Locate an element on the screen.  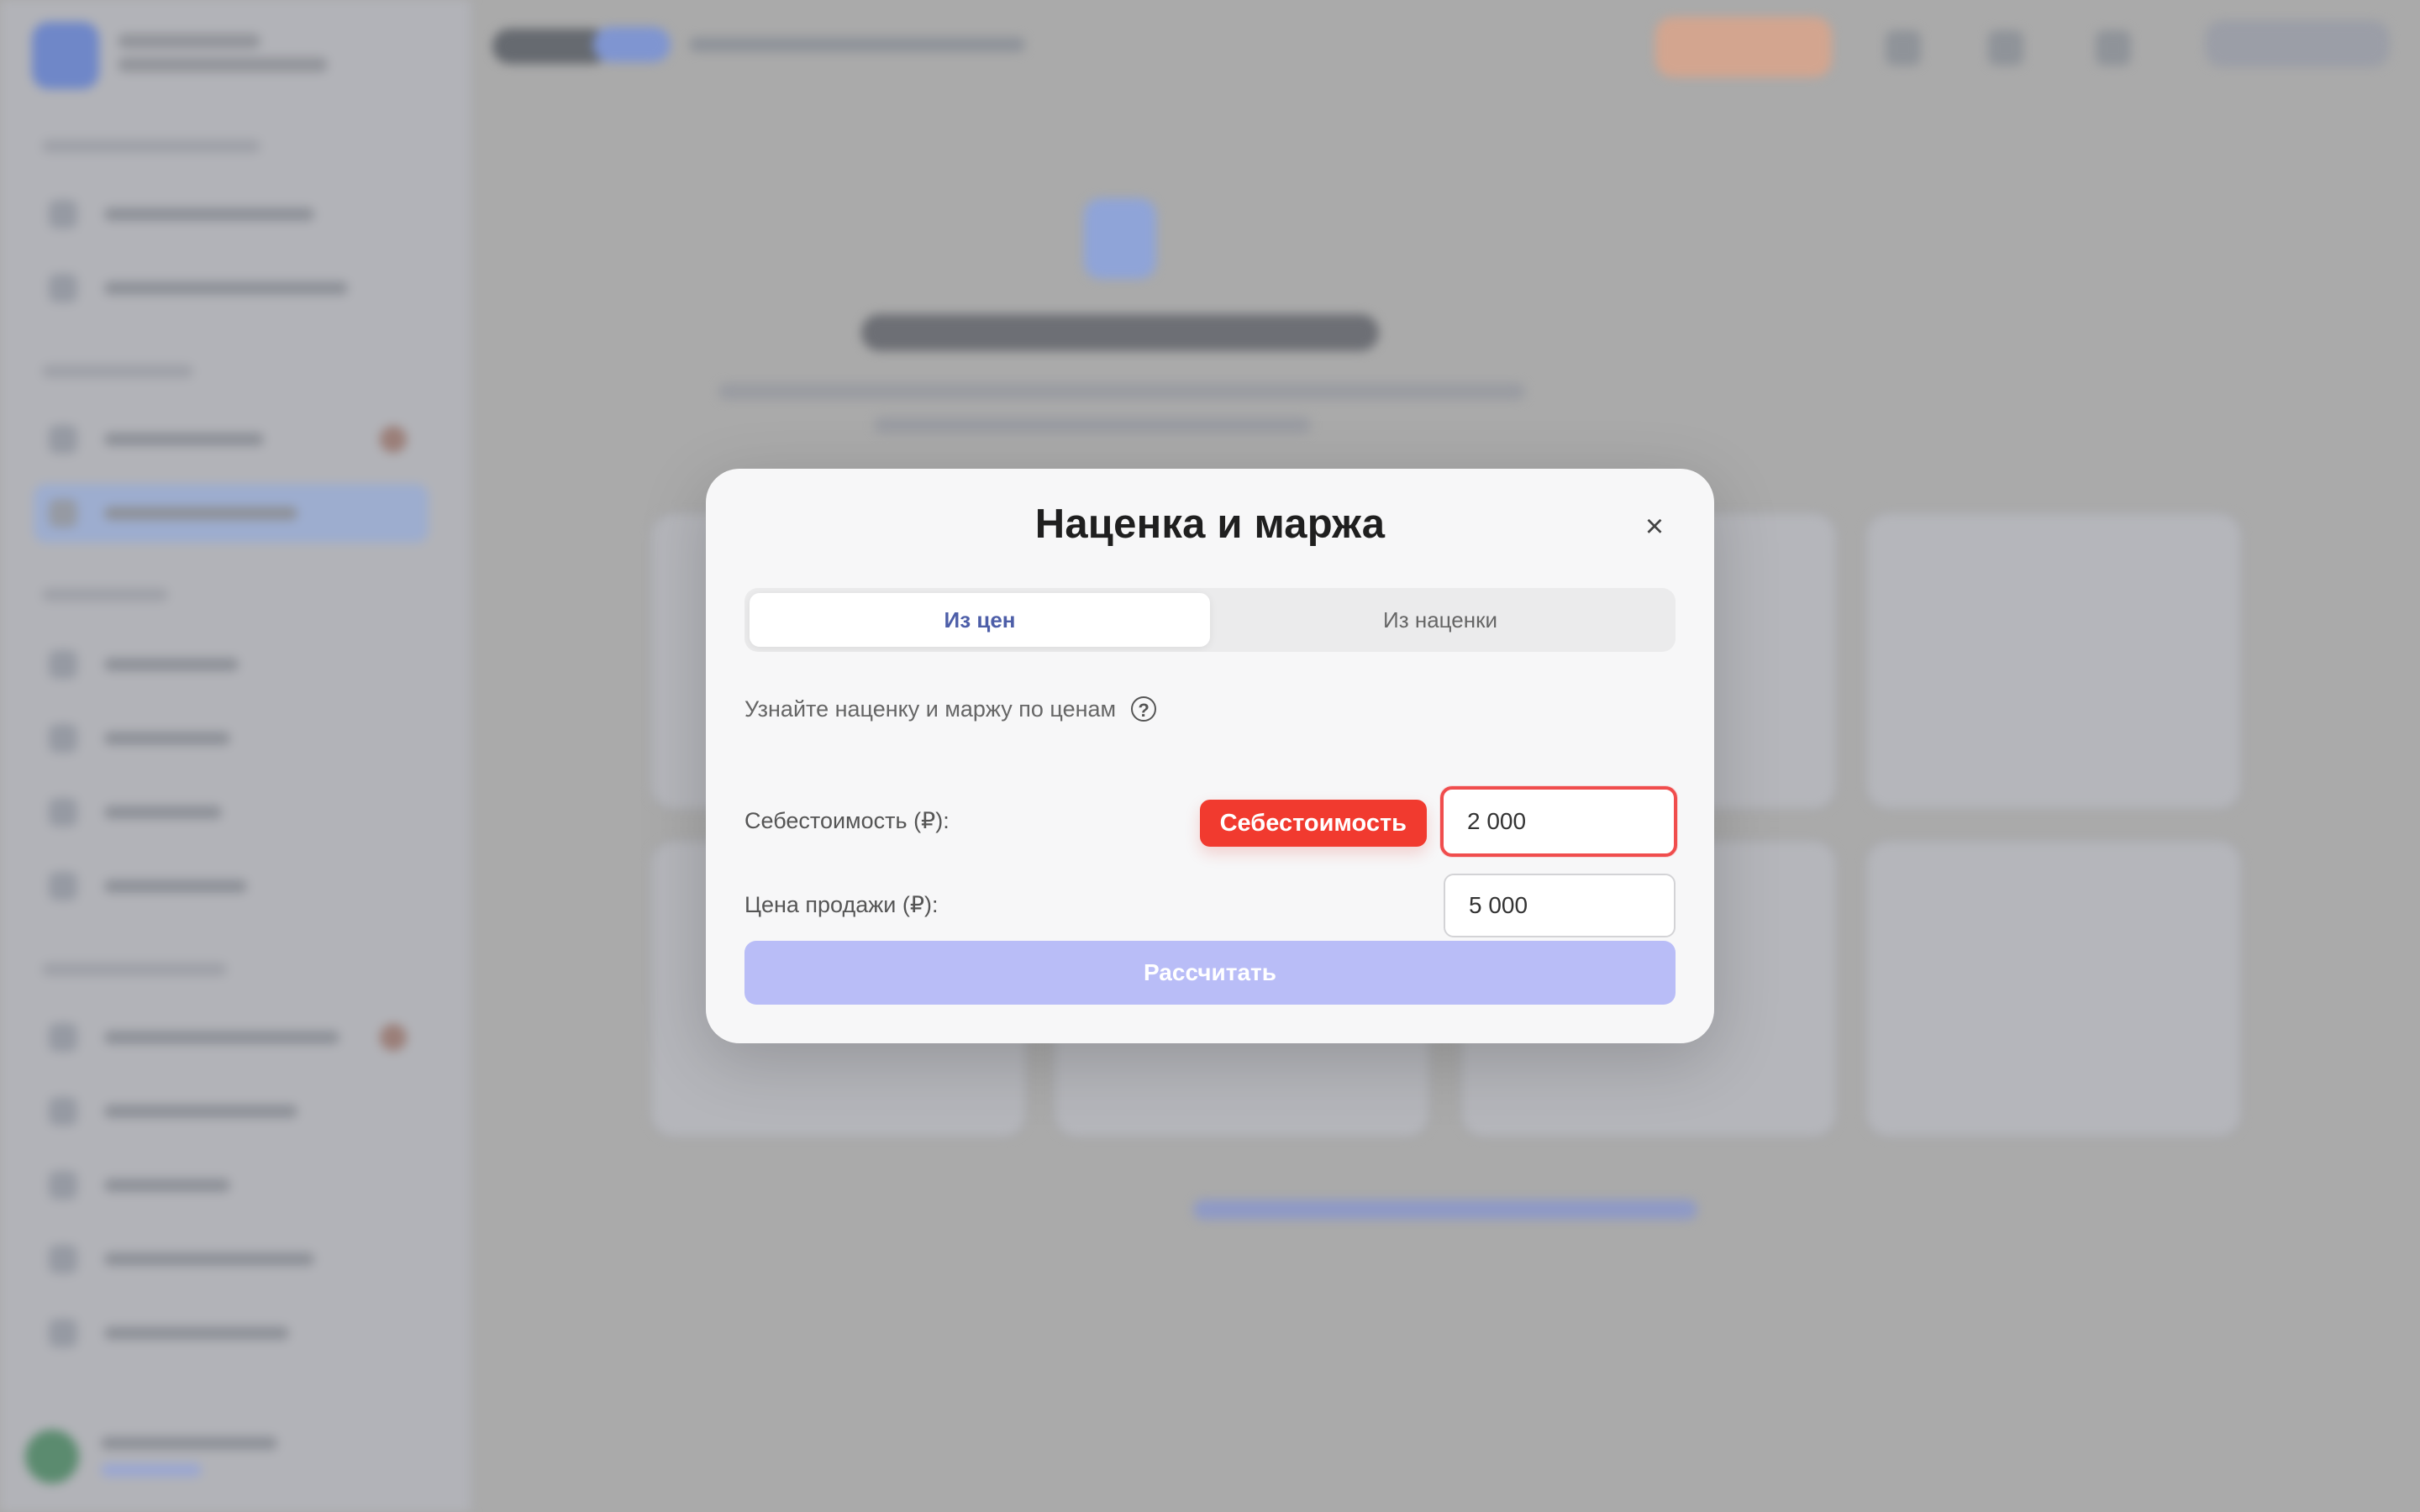
hint-text: Узнайте наценку и маржу по ценам is located at coordinates (931, 709).